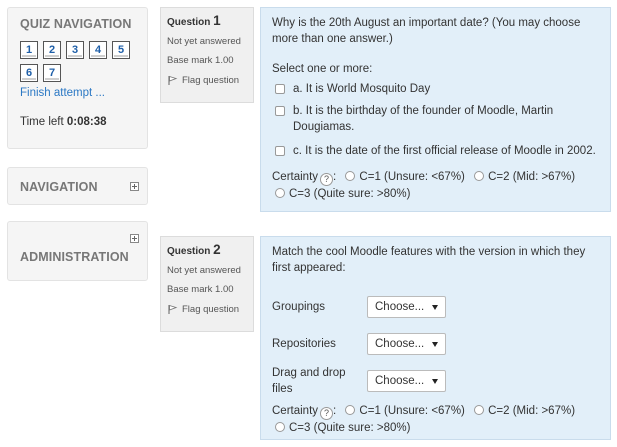 The image size is (617, 447). Describe the element at coordinates (362, 89) in the screenshot. I see `answer-label: a. It is World Mosquito Day` at that location.